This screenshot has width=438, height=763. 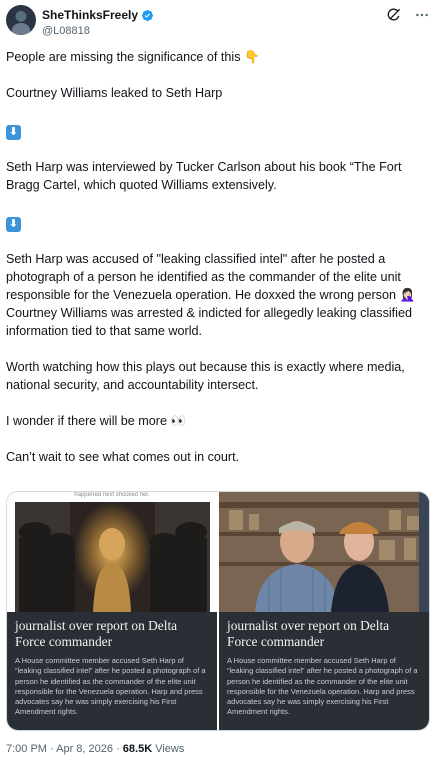 I want to click on article-top-strip: happened next shocked her., so click(x=112, y=495).